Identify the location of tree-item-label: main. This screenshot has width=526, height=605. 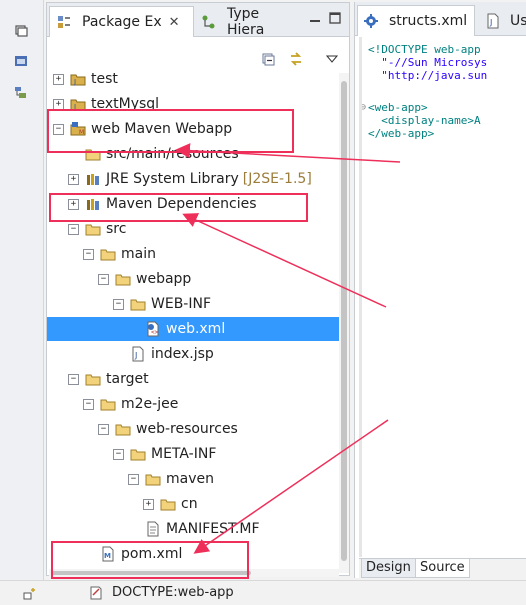
(138, 254).